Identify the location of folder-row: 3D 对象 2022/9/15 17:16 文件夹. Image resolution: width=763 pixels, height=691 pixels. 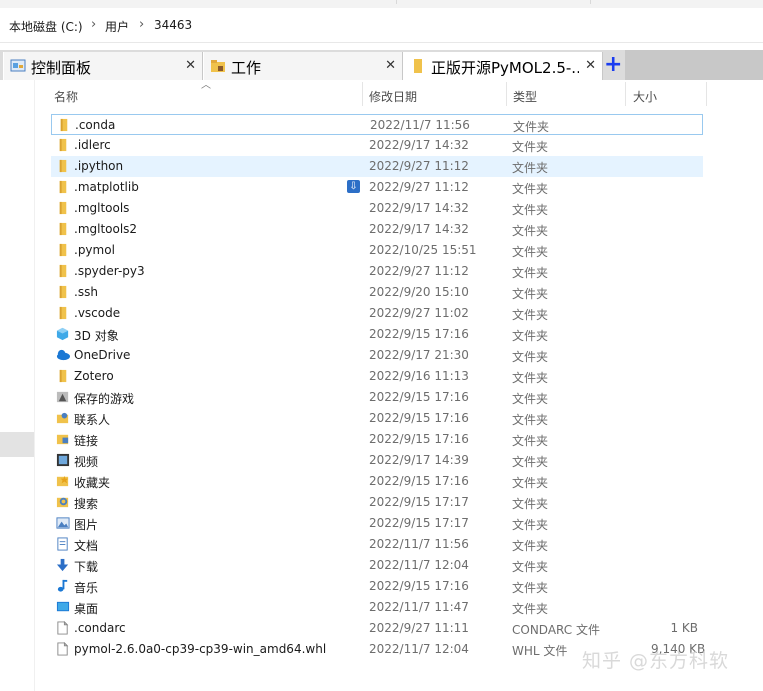
(377, 334).